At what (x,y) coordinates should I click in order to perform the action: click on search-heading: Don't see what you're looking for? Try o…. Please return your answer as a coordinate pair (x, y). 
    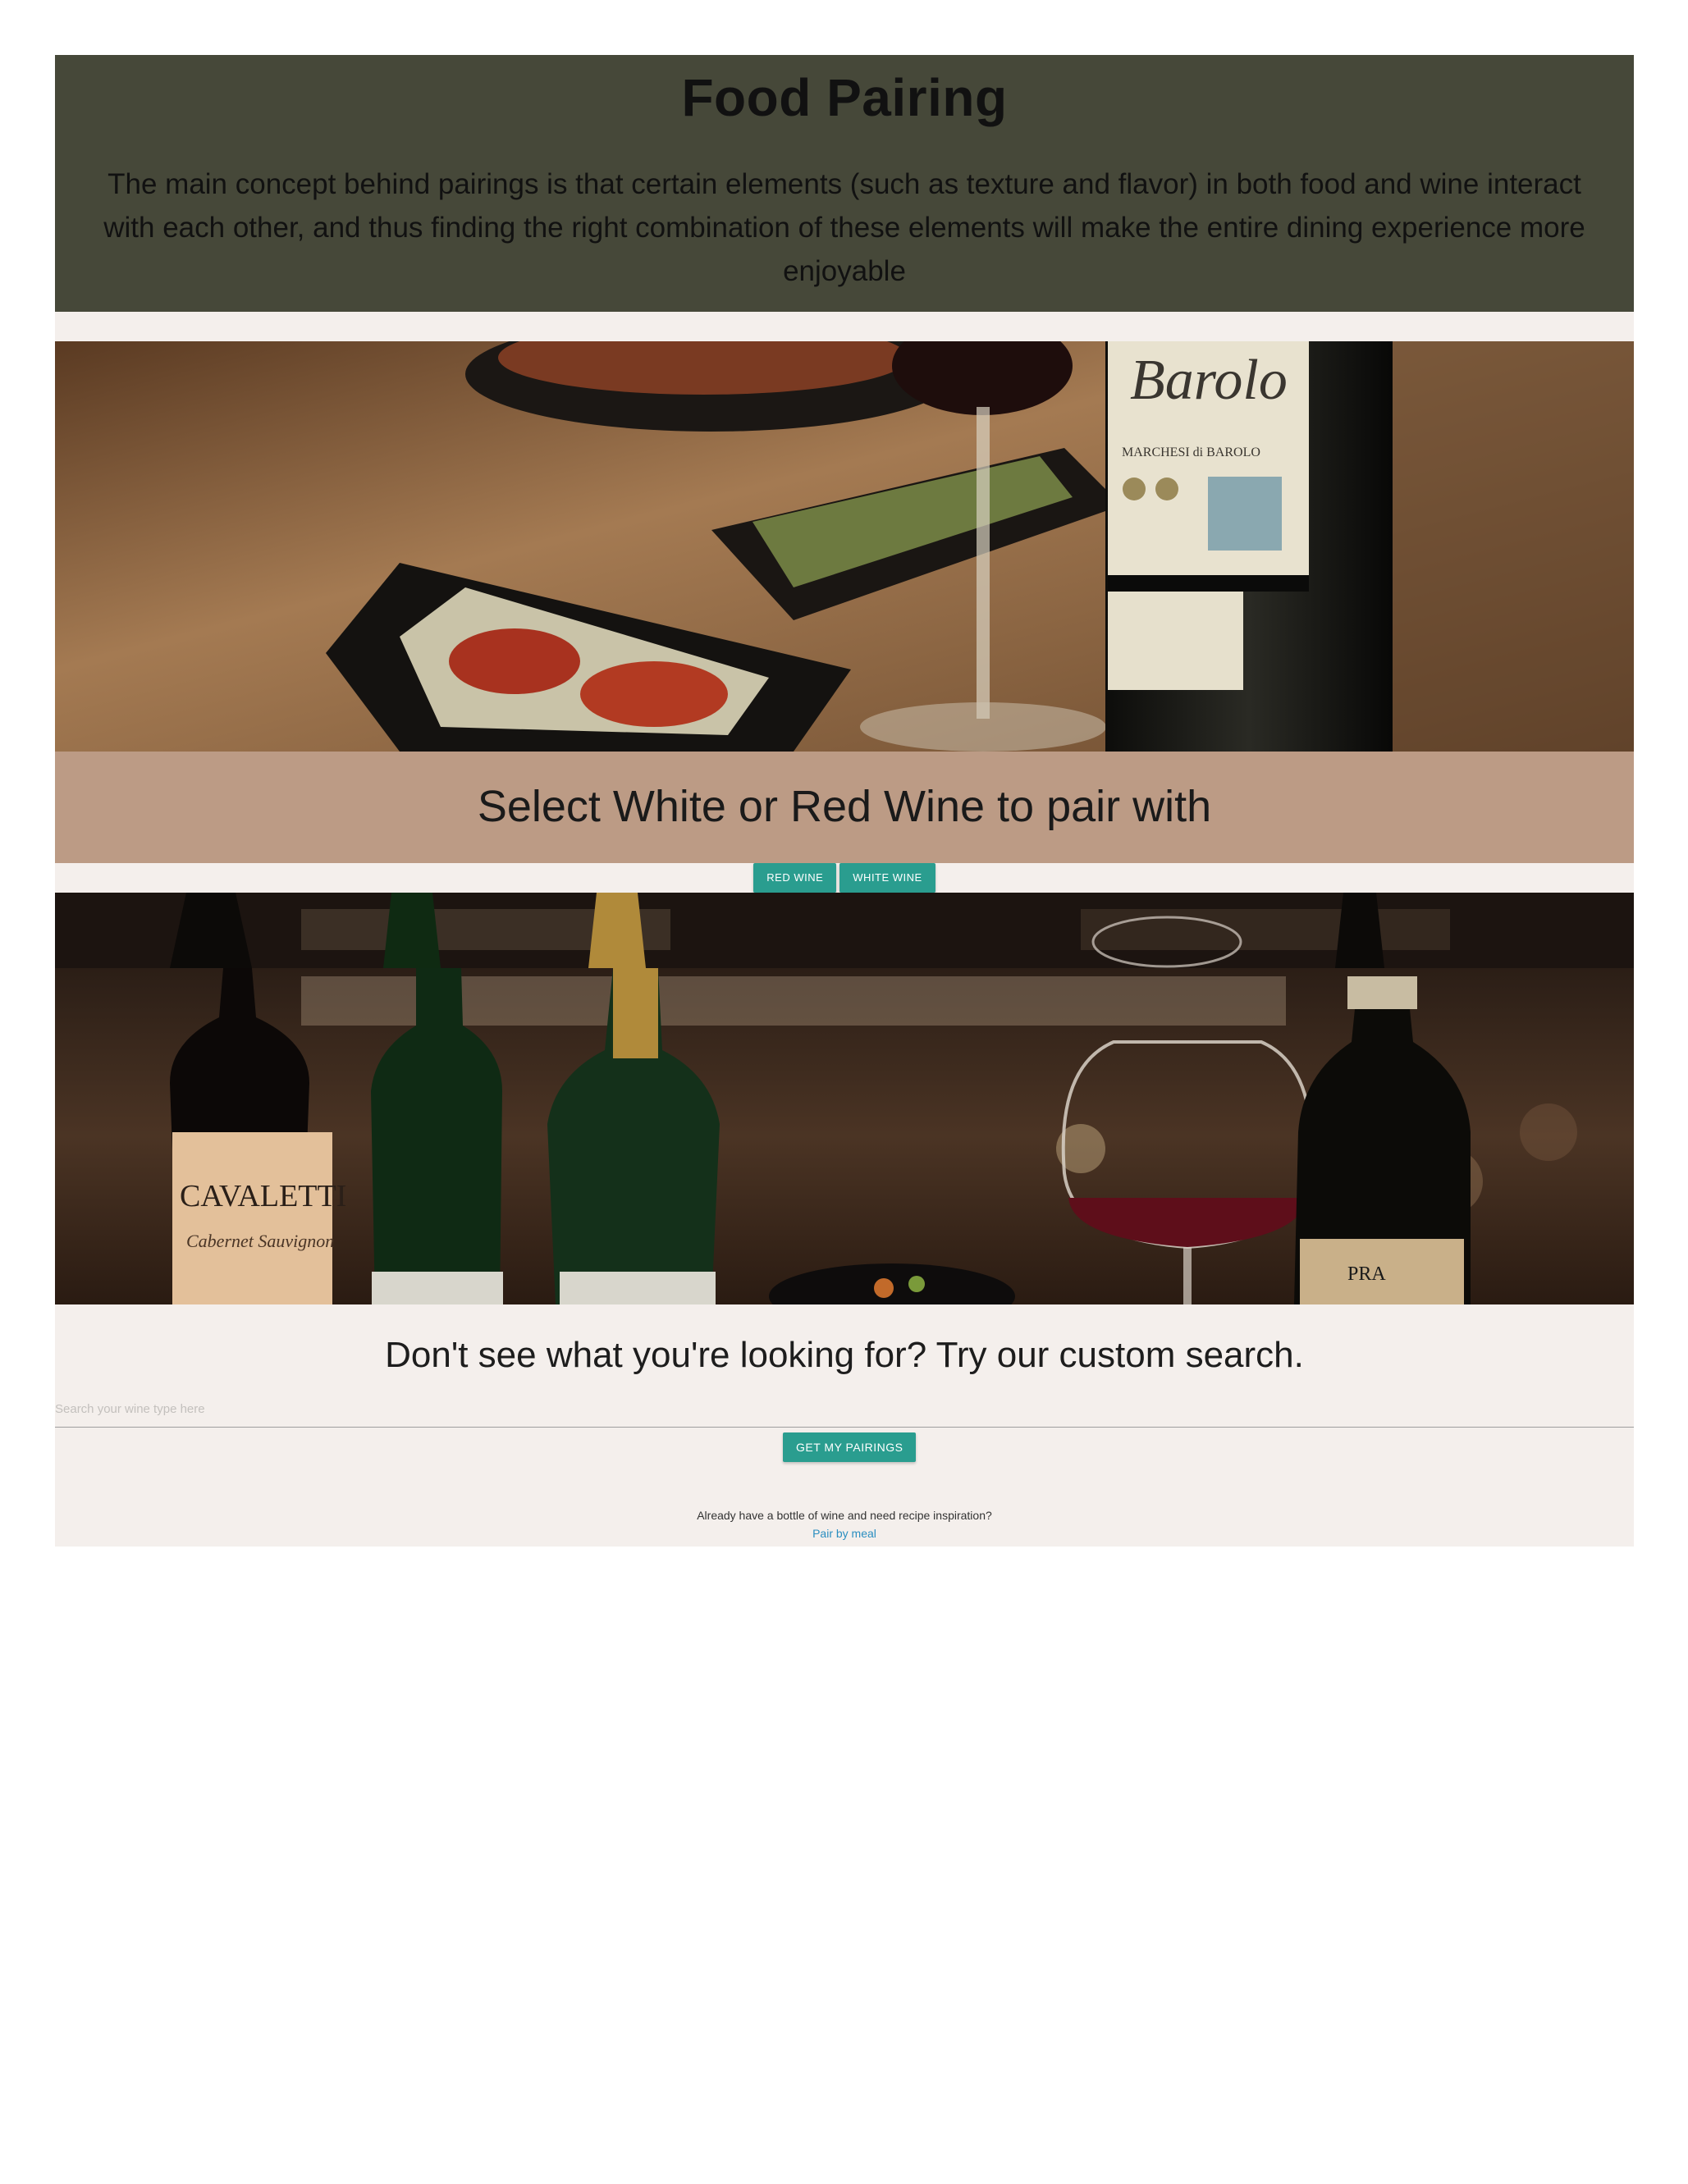
    Looking at the image, I should click on (844, 1355).